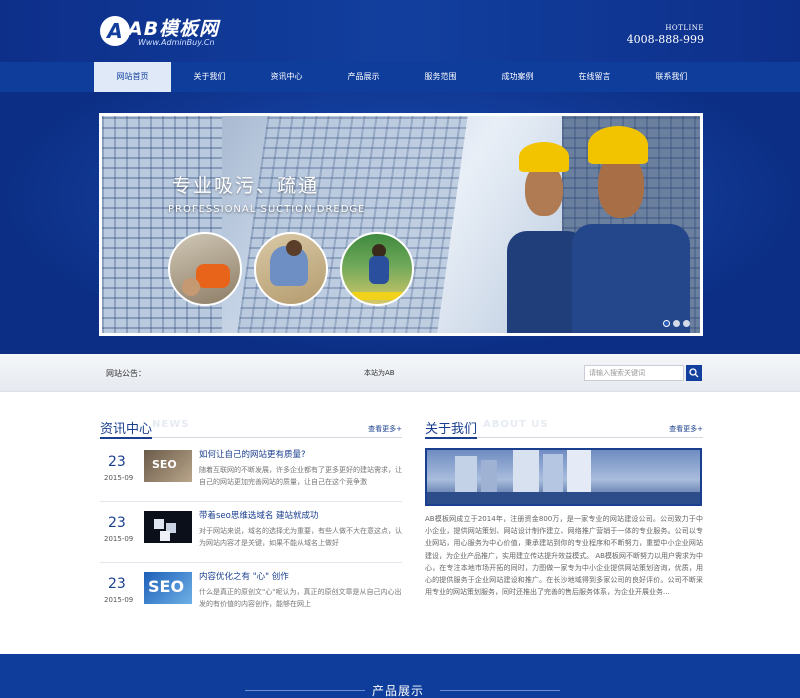 The image size is (800, 698). I want to click on main-nav: 网站首页 关于我们 资讯中心 产品展示 服务范围 成功案例 在线留言 联系我们, so click(400, 77).